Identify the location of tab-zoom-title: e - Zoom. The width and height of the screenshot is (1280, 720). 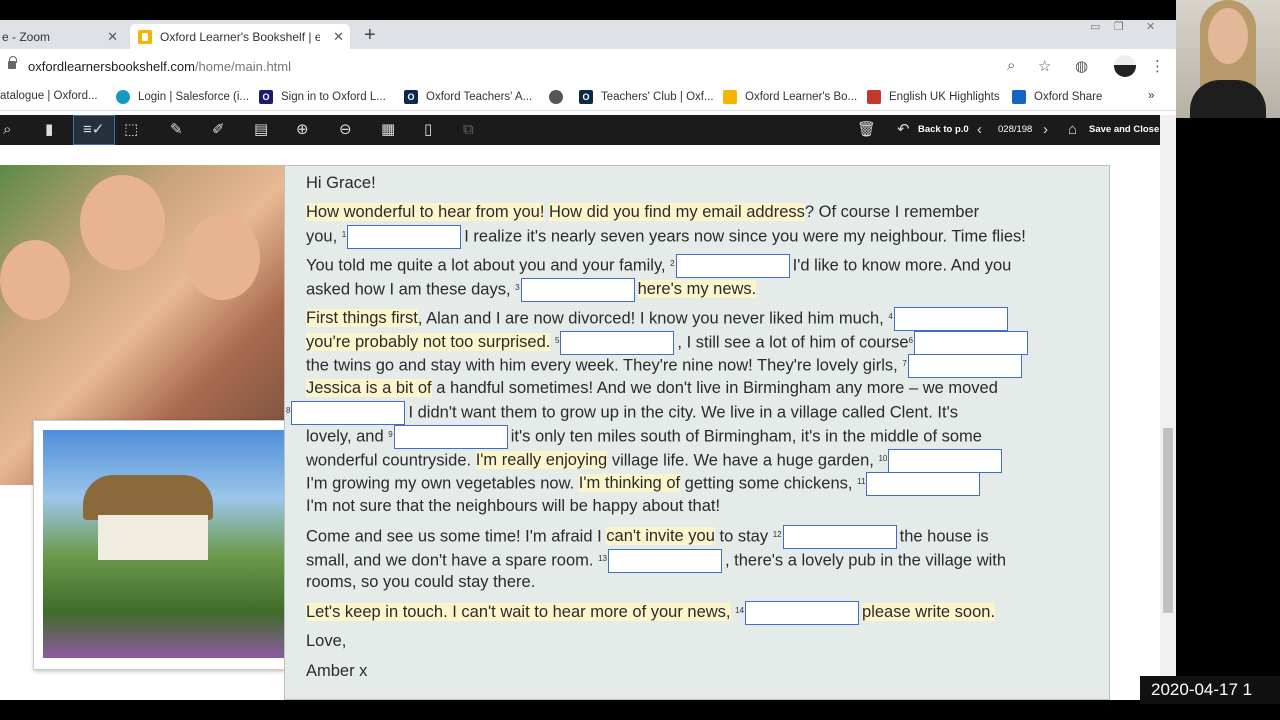
(26, 36).